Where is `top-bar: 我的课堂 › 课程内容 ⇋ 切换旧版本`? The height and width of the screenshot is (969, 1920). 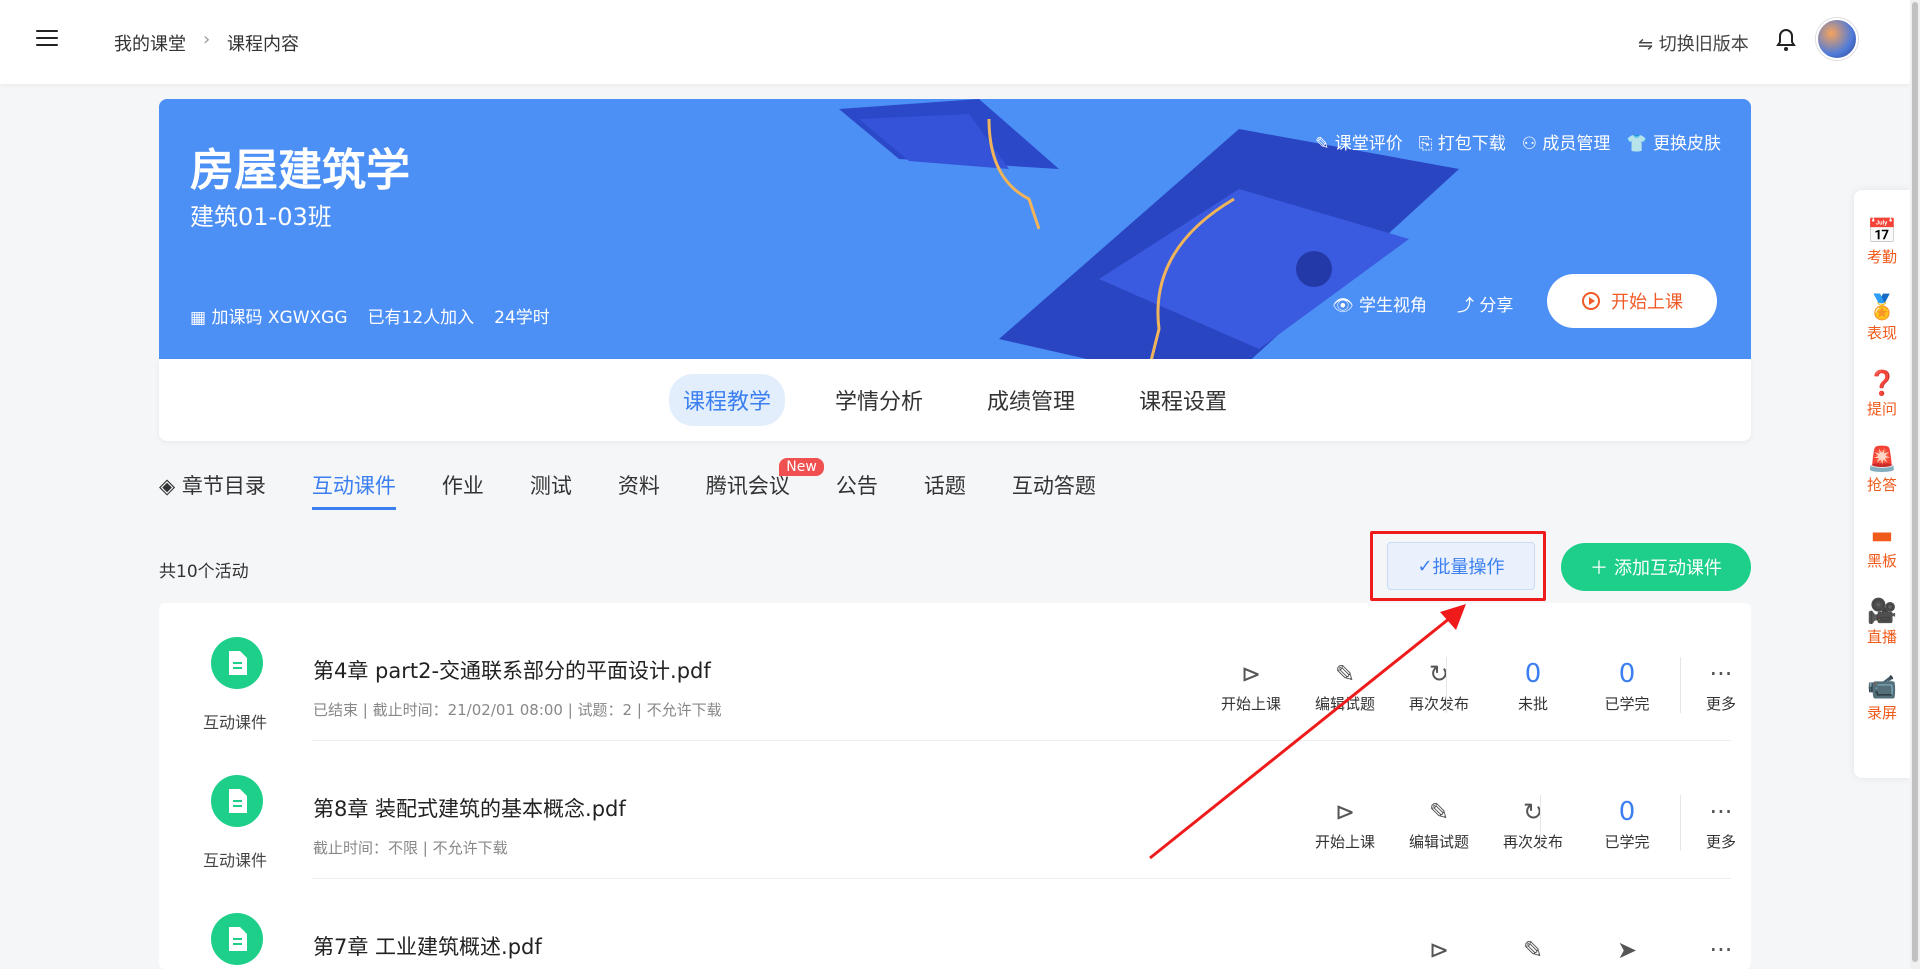
top-bar: 我的课堂 › 课程内容 ⇋ 切换旧版本 is located at coordinates (955, 42).